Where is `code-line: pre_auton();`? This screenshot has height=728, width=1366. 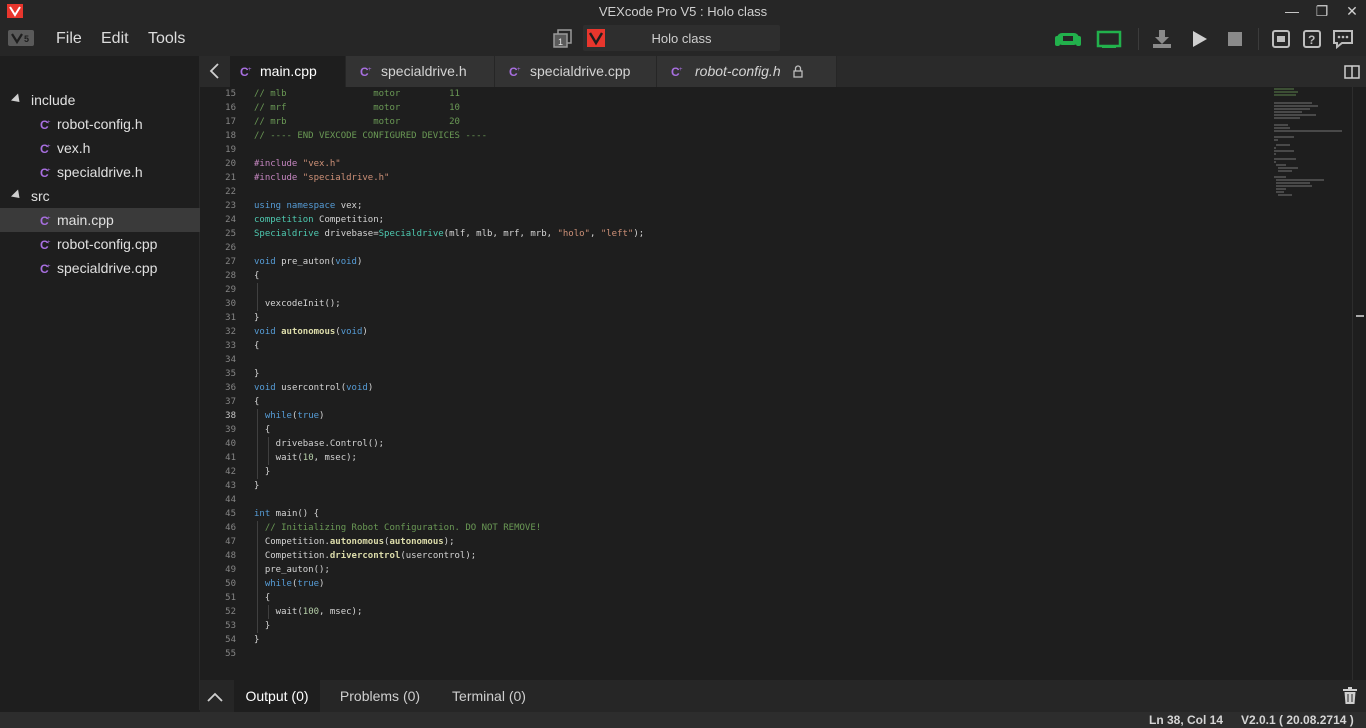
code-line: pre_auton(); is located at coordinates (292, 570).